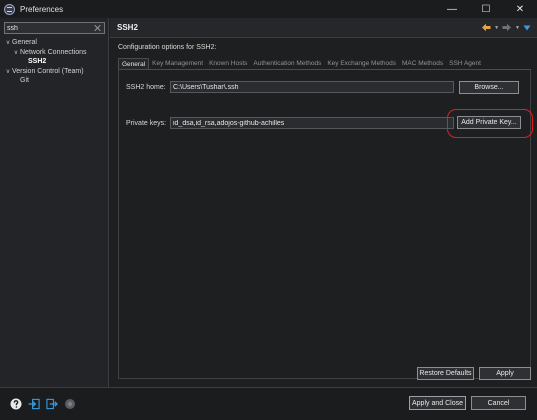  I want to click on tree-item-ssh2: SSH2, so click(54, 62).